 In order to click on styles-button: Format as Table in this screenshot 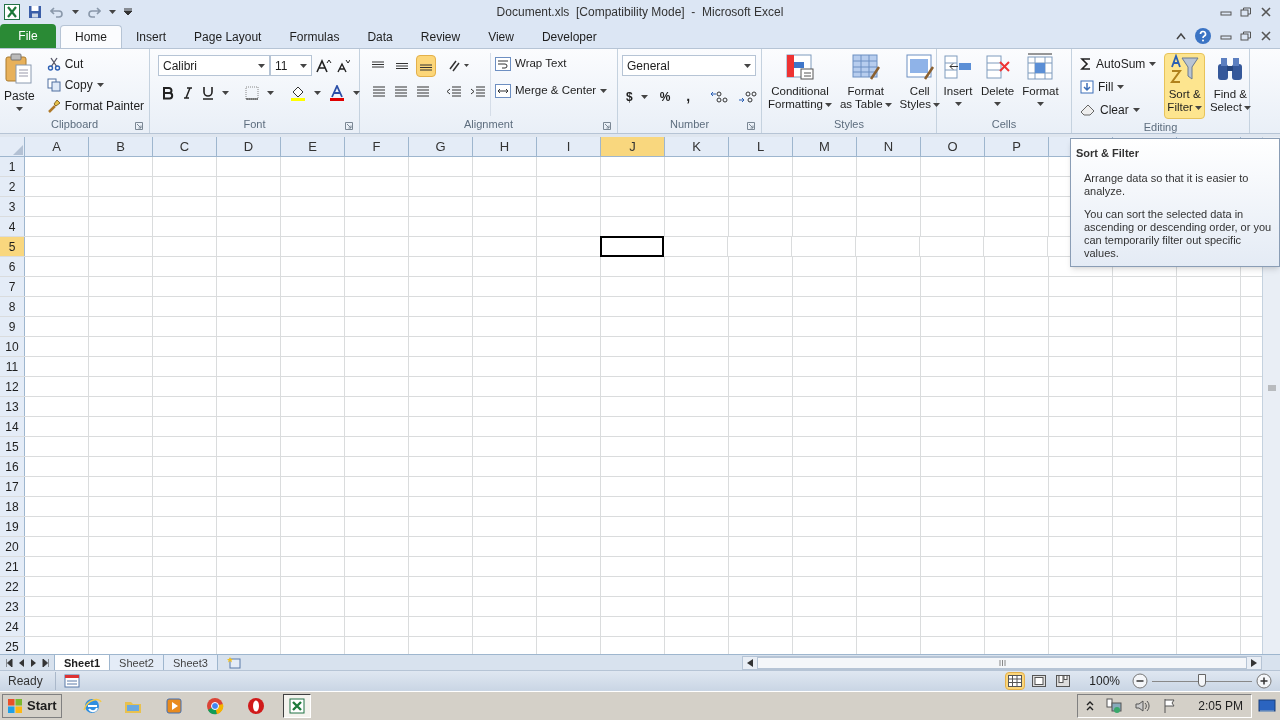, I will do `click(865, 82)`.